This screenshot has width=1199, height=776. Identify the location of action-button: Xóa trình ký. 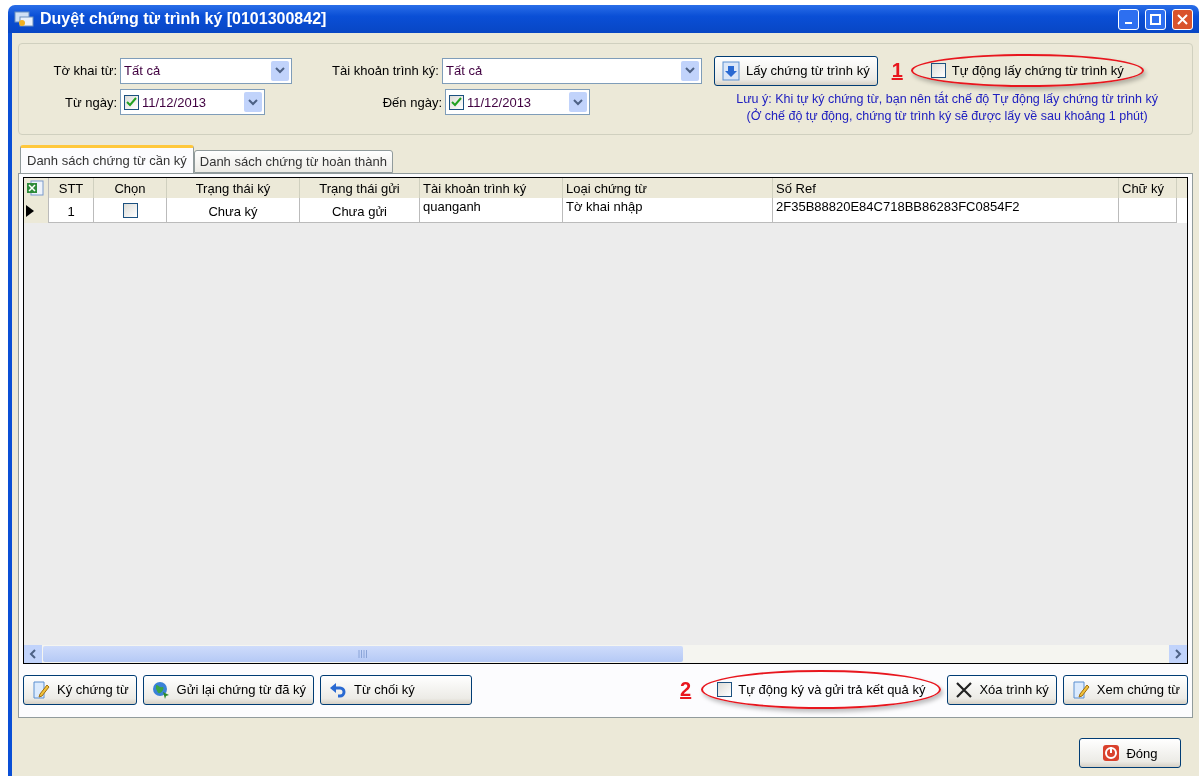
(1002, 689).